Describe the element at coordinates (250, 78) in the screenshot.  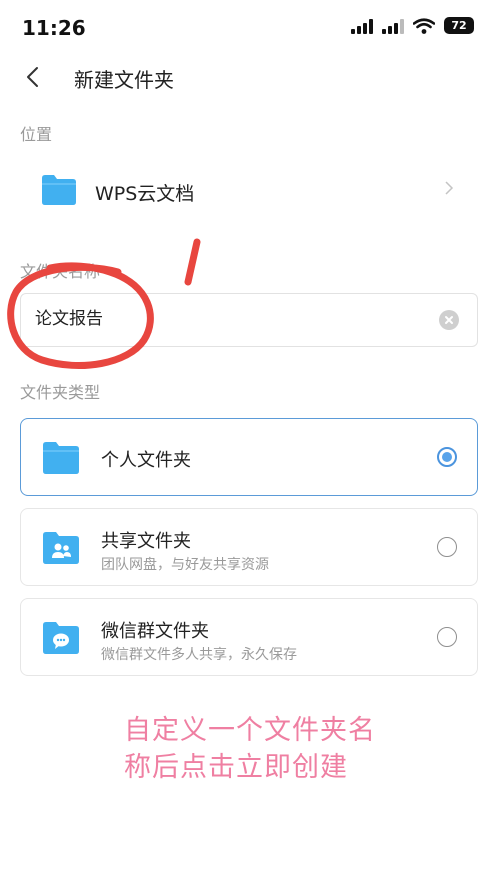
I see `nav-bar: 新建文件夹` at that location.